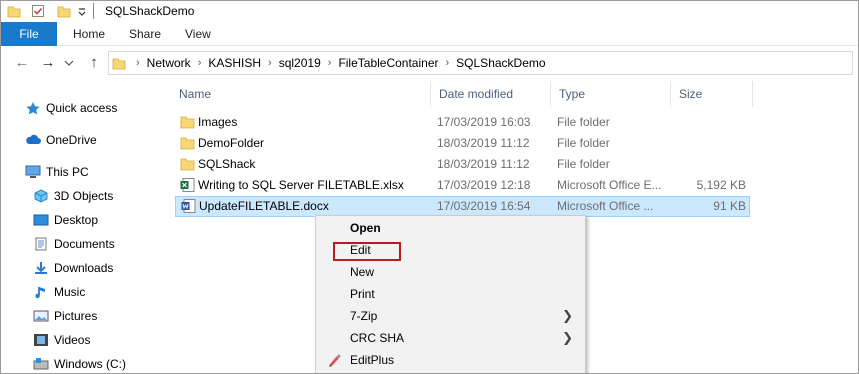 Image resolution: width=859 pixels, height=374 pixels. I want to click on new-folder-icon, so click(64, 11).